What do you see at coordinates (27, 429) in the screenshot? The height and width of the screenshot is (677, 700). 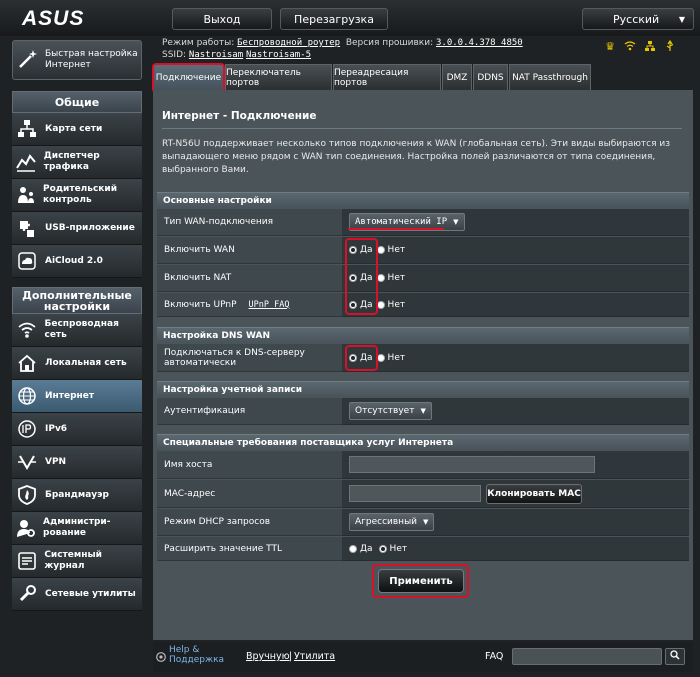 I see `ipv6-icon` at bounding box center [27, 429].